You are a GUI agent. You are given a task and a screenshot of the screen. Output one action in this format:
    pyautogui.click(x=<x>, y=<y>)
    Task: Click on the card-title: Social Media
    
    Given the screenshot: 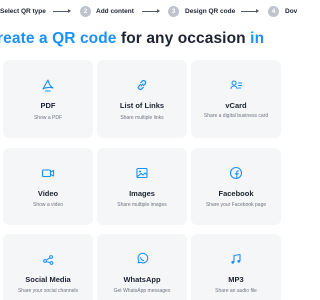 What is the action you would take?
    pyautogui.click(x=48, y=279)
    